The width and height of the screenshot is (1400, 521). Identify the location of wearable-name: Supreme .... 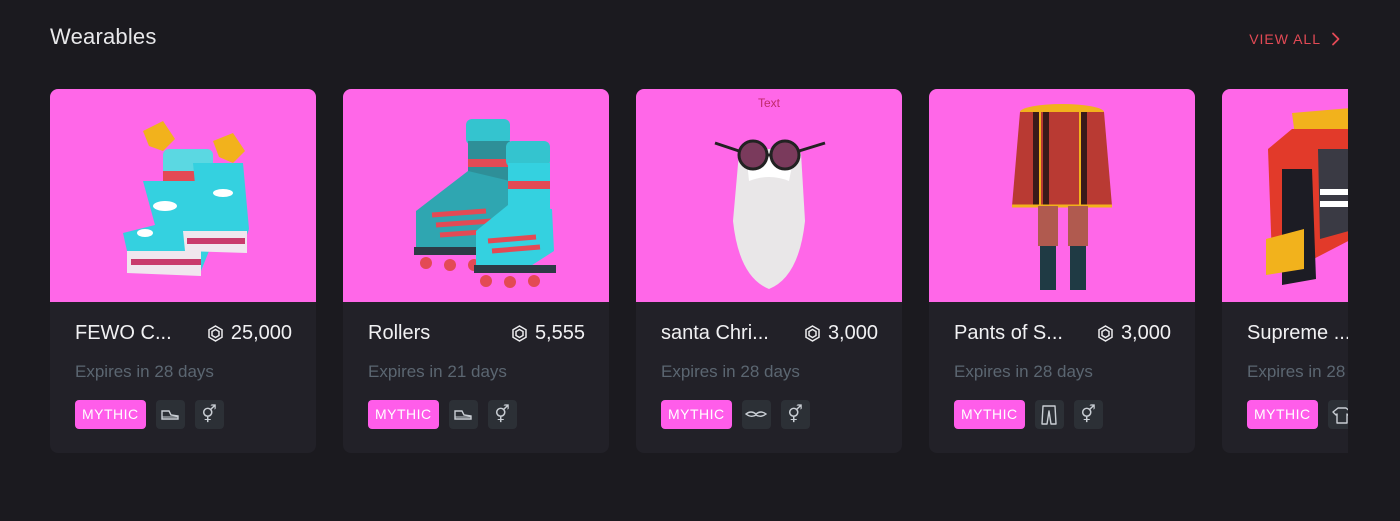
(1297, 333).